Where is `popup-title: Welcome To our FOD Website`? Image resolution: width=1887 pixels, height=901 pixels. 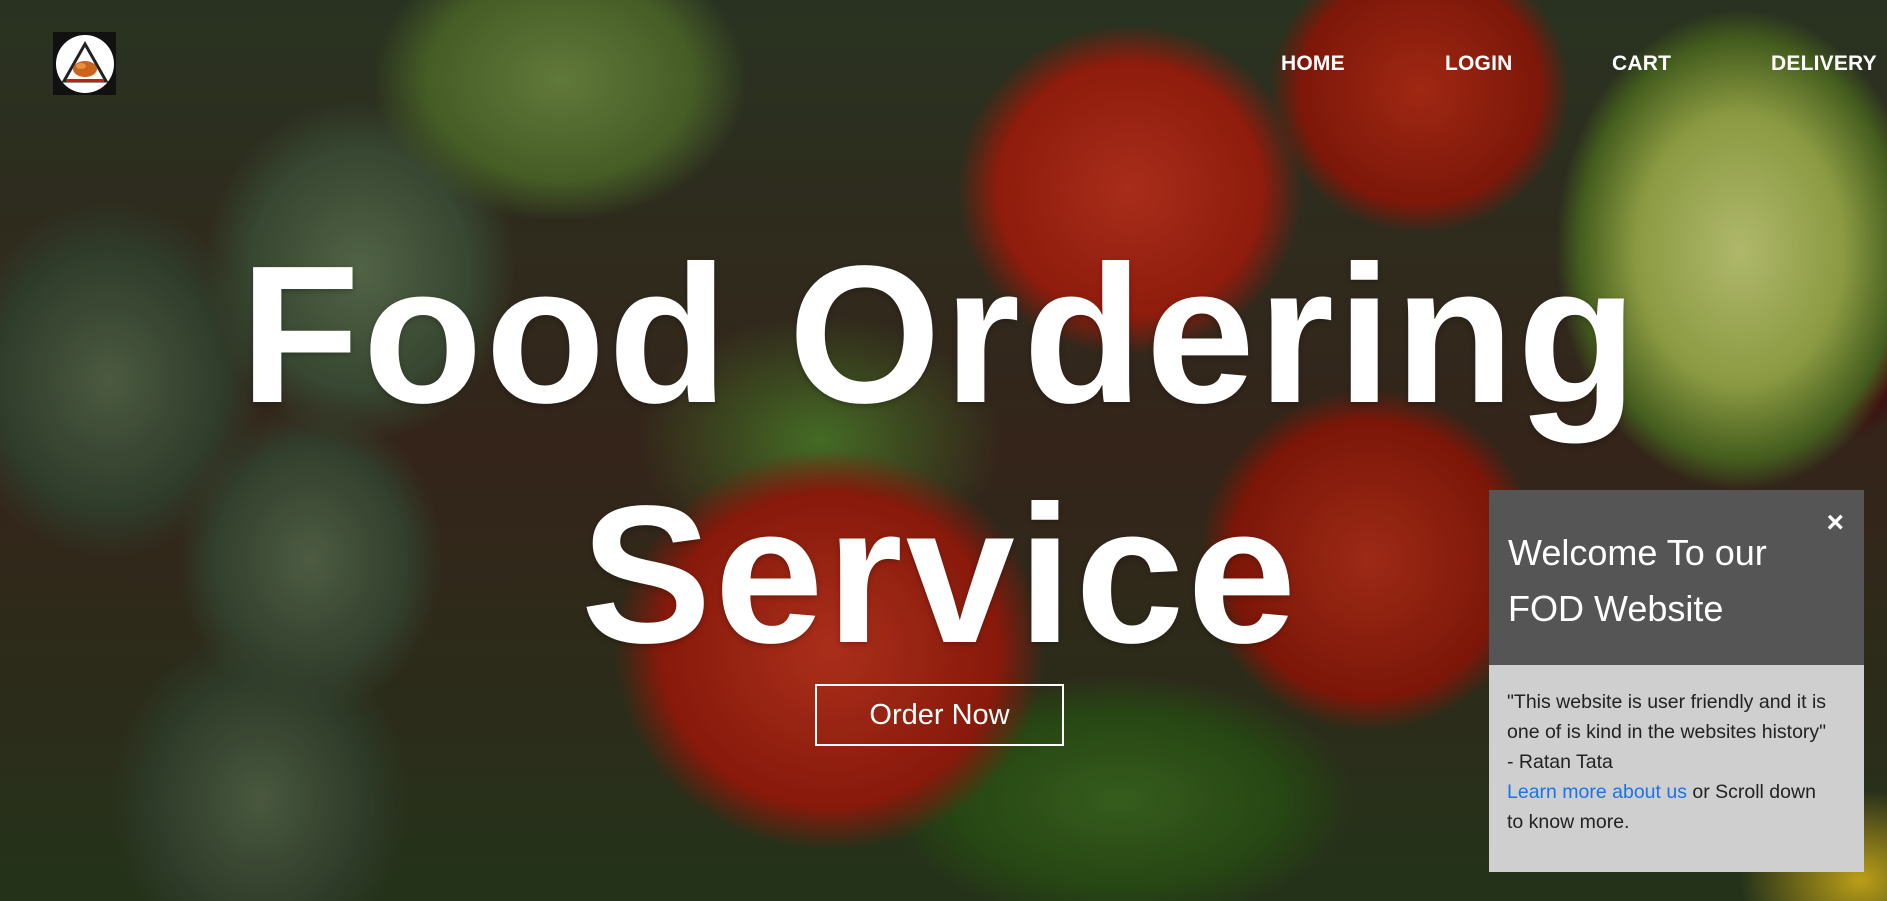
popup-title: Welcome To our FOD Website is located at coordinates (1637, 580).